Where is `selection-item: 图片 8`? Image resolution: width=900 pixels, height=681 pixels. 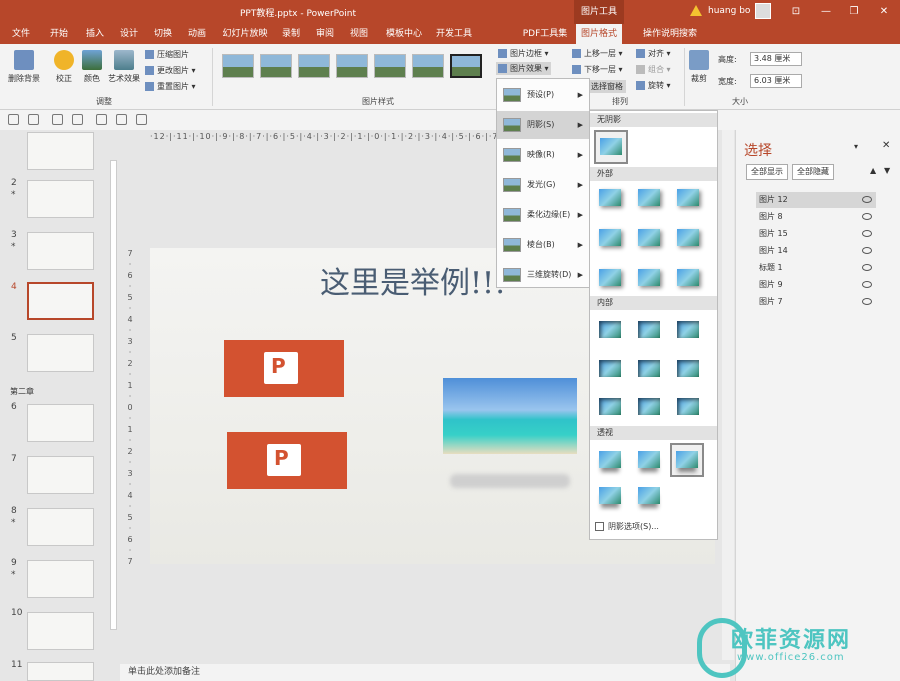 selection-item: 图片 8 is located at coordinates (816, 217).